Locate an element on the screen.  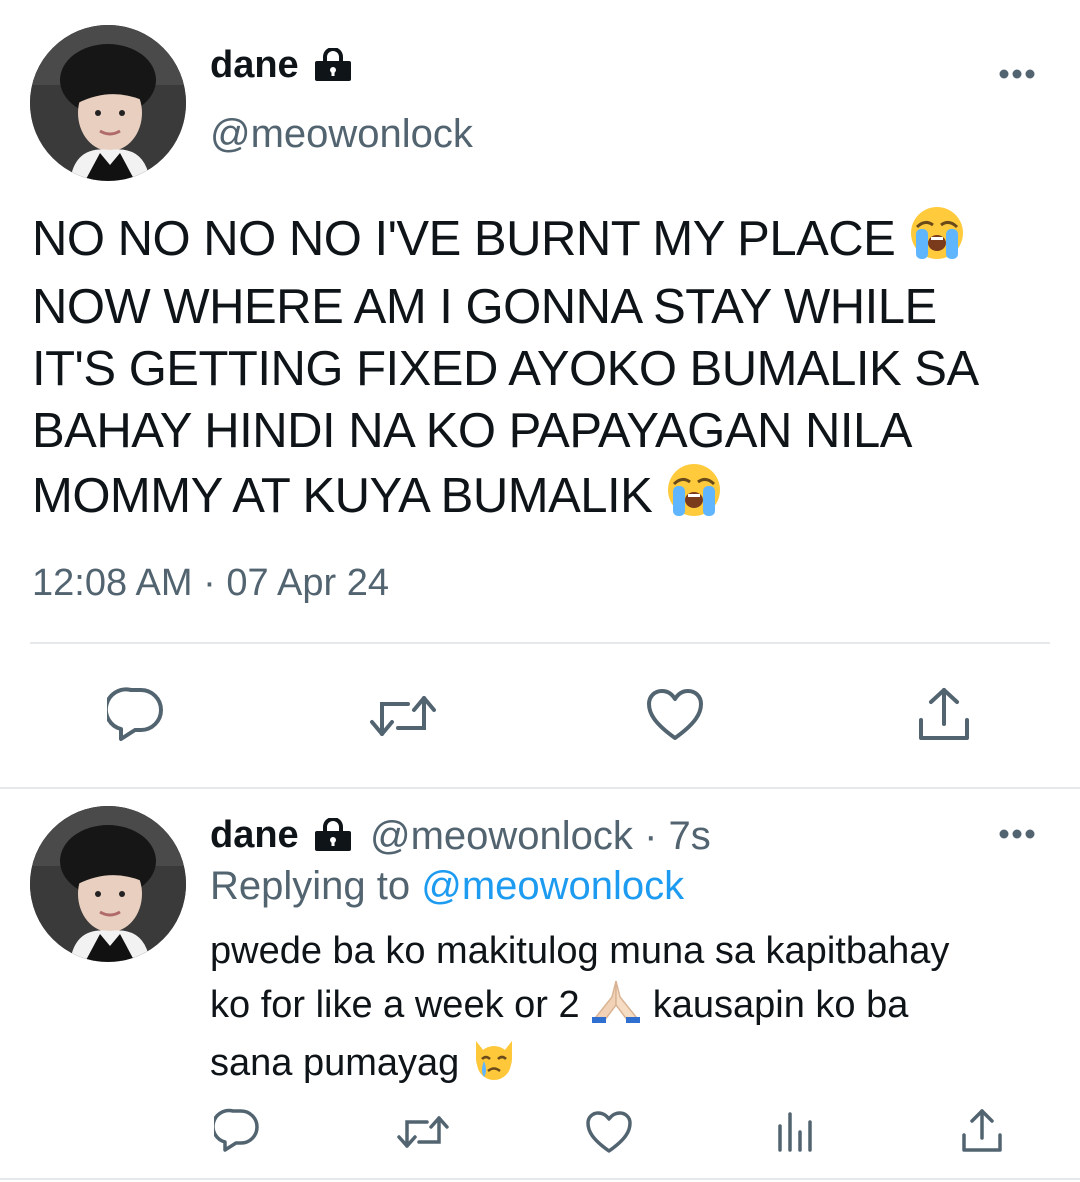
reply-avatar is located at coordinates (108, 884).